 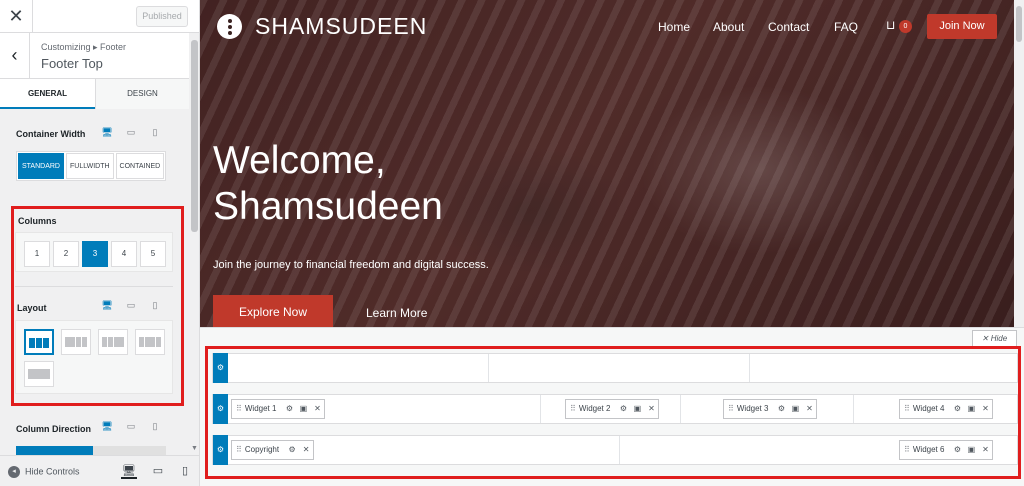 I want to click on mobile-preview-icon: ▯, so click(x=185, y=471).